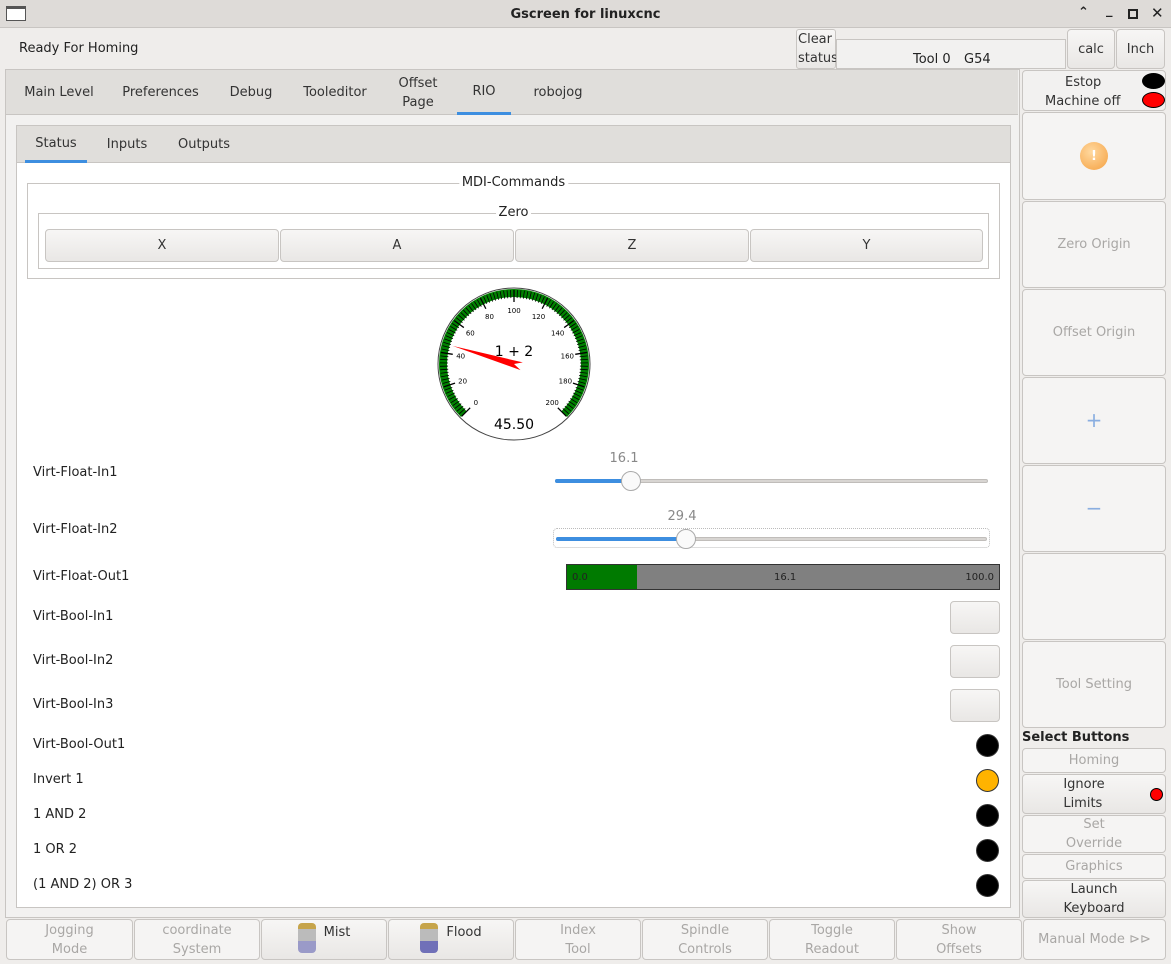 Image resolution: width=1171 pixels, height=964 pixels. What do you see at coordinates (1094, 420) in the screenshot?
I see `plus-button: +` at bounding box center [1094, 420].